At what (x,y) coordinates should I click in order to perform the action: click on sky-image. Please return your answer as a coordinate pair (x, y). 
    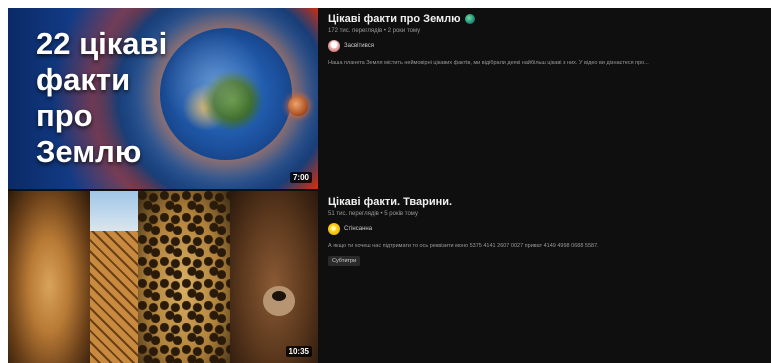
    Looking at the image, I should click on (114, 211).